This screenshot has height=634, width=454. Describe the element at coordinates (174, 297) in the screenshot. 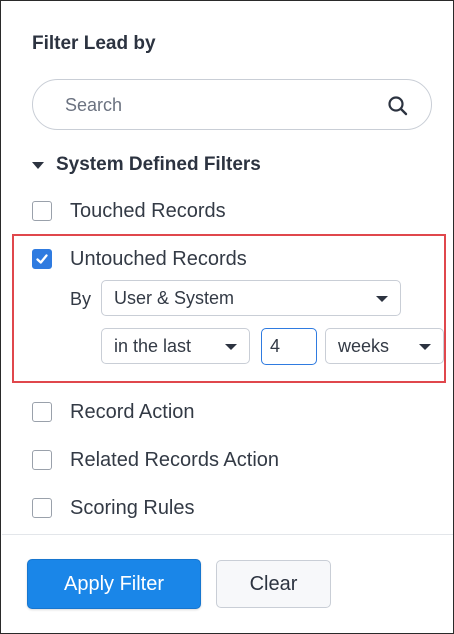

I see `by-select-value: User & System` at that location.